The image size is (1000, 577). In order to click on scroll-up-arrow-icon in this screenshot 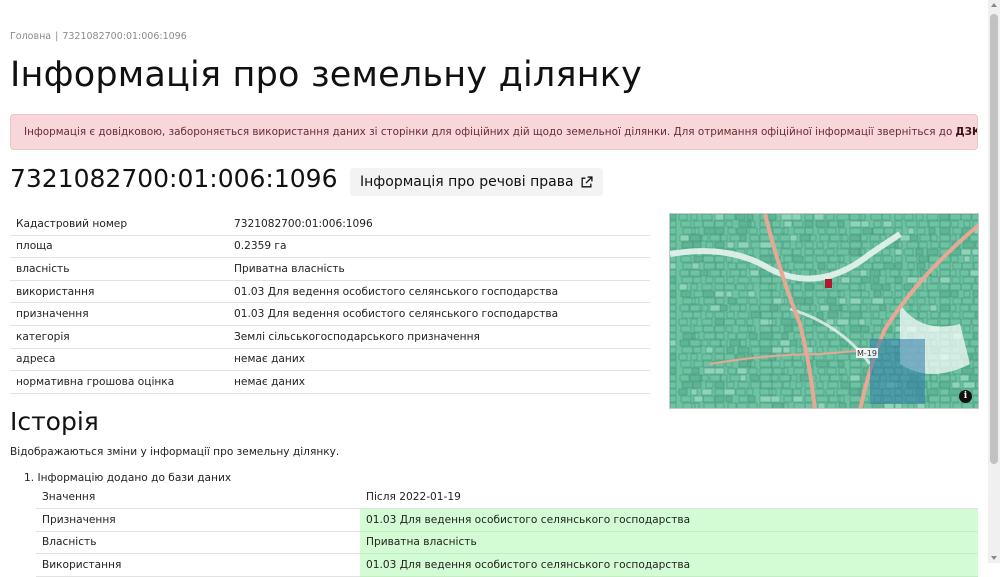, I will do `click(994, 5)`.